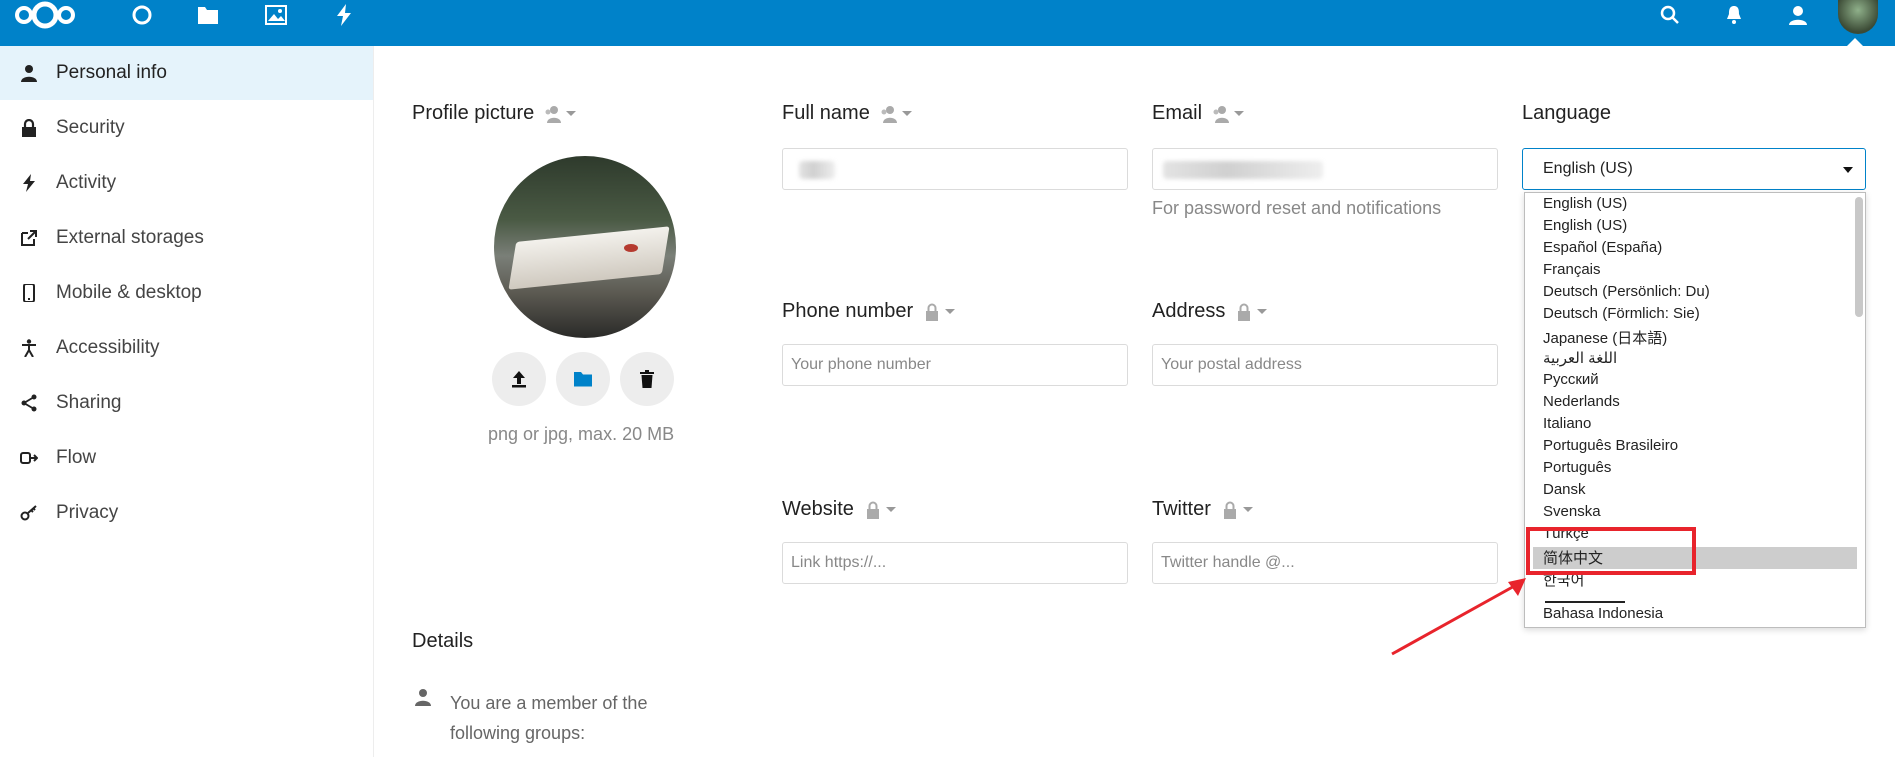  What do you see at coordinates (1670, 15) in the screenshot?
I see `search-icon` at bounding box center [1670, 15].